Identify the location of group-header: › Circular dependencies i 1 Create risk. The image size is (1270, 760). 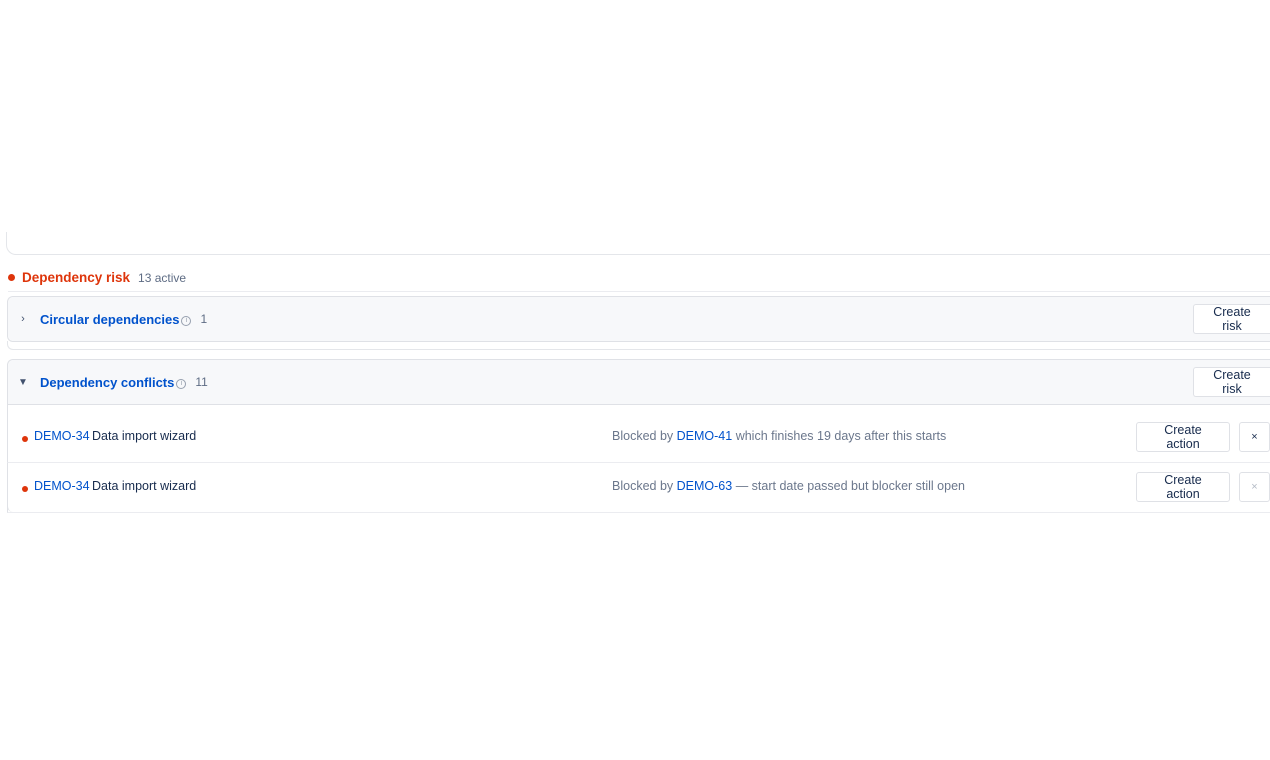
(639, 319).